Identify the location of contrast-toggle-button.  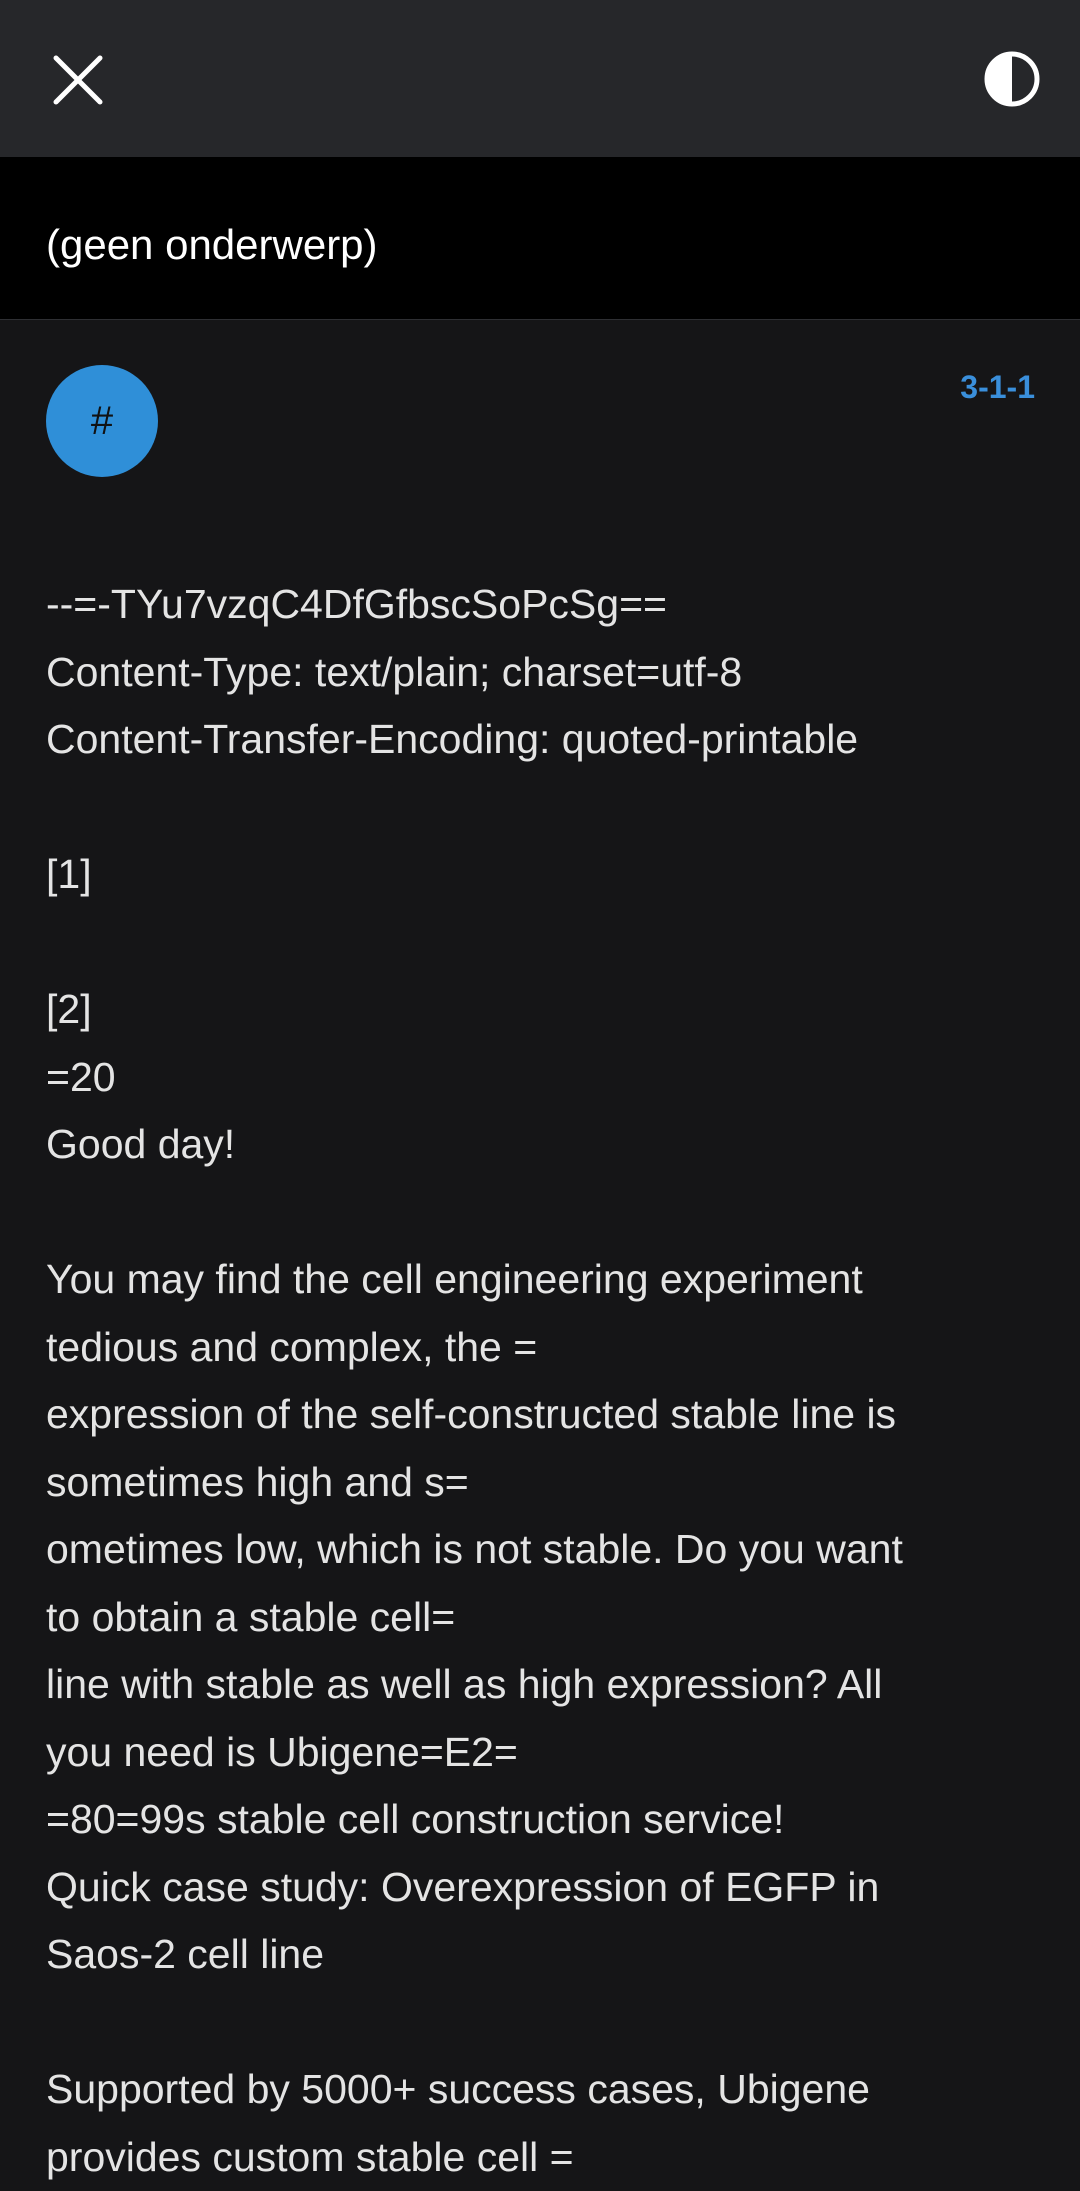
(1012, 79).